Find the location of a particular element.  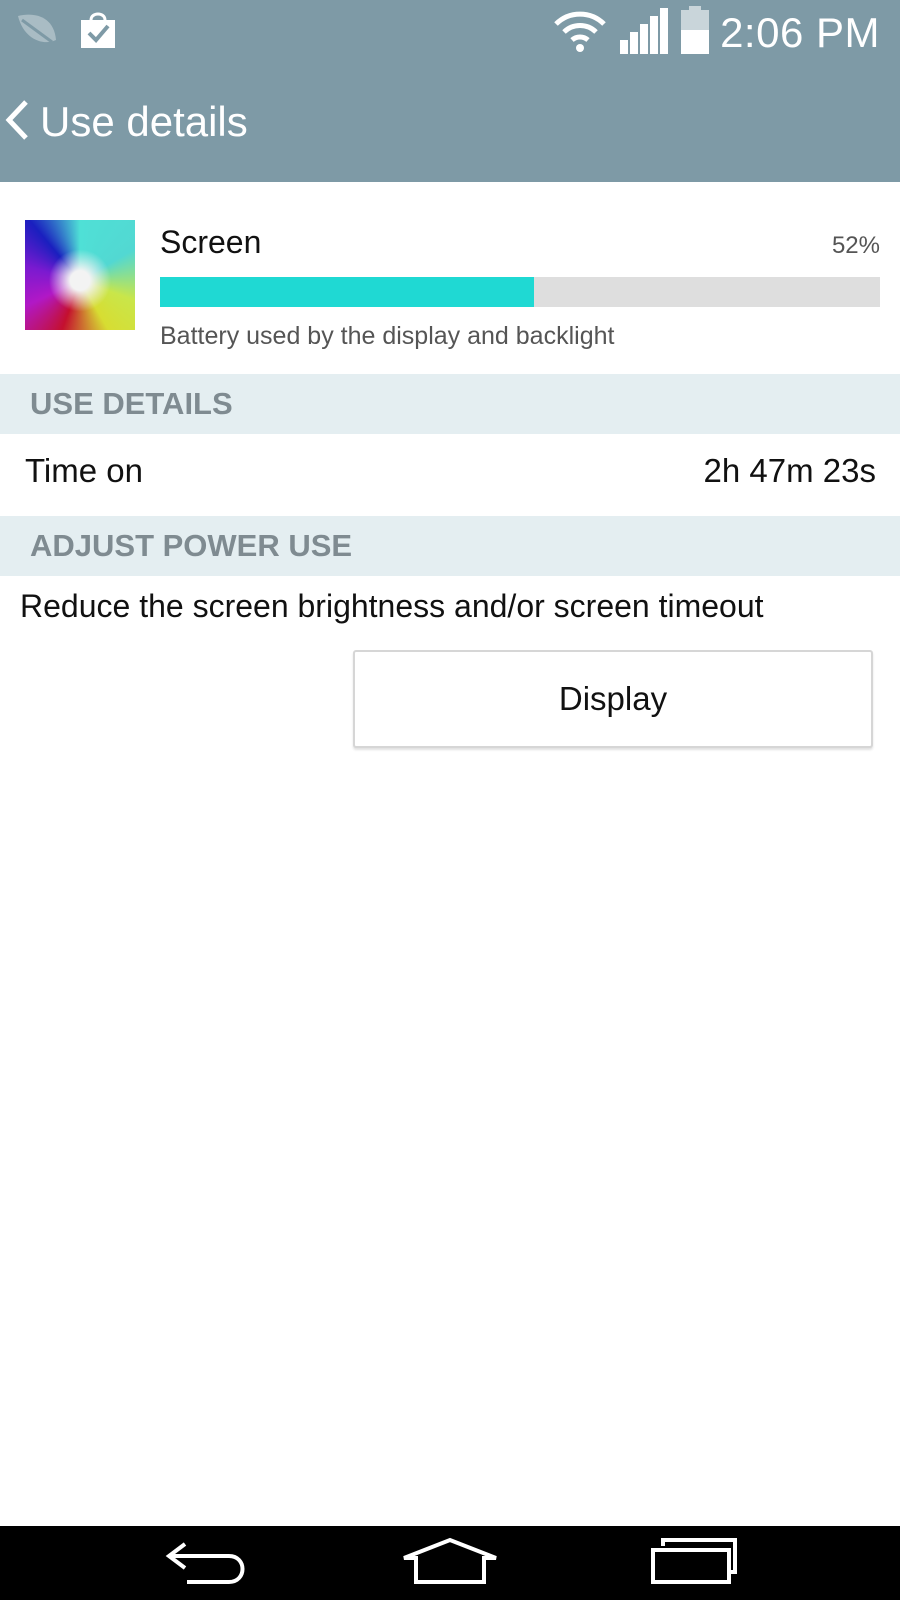

summary-title: Screen is located at coordinates (211, 242).